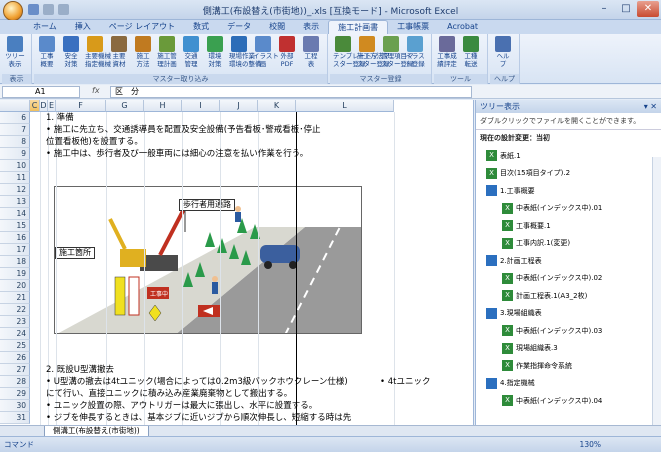  Describe the element at coordinates (94, 142) in the screenshot. I see `cell-text: 位置看板他)を設置する。` at that location.